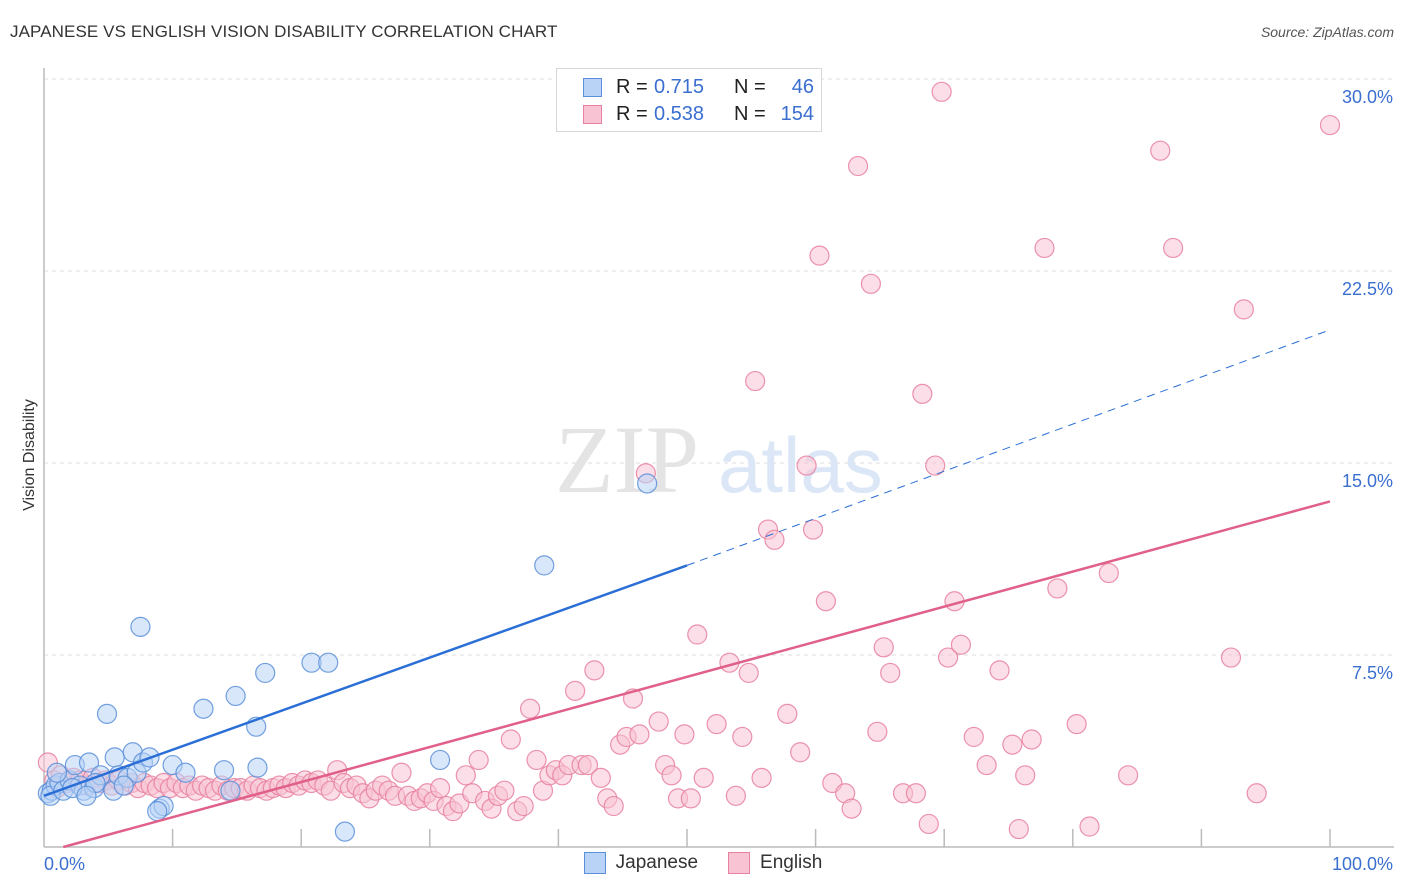 This screenshot has height=892, width=1406. What do you see at coordinates (739, 863) in the screenshot?
I see `english-legend-swatch-icon` at bounding box center [739, 863].